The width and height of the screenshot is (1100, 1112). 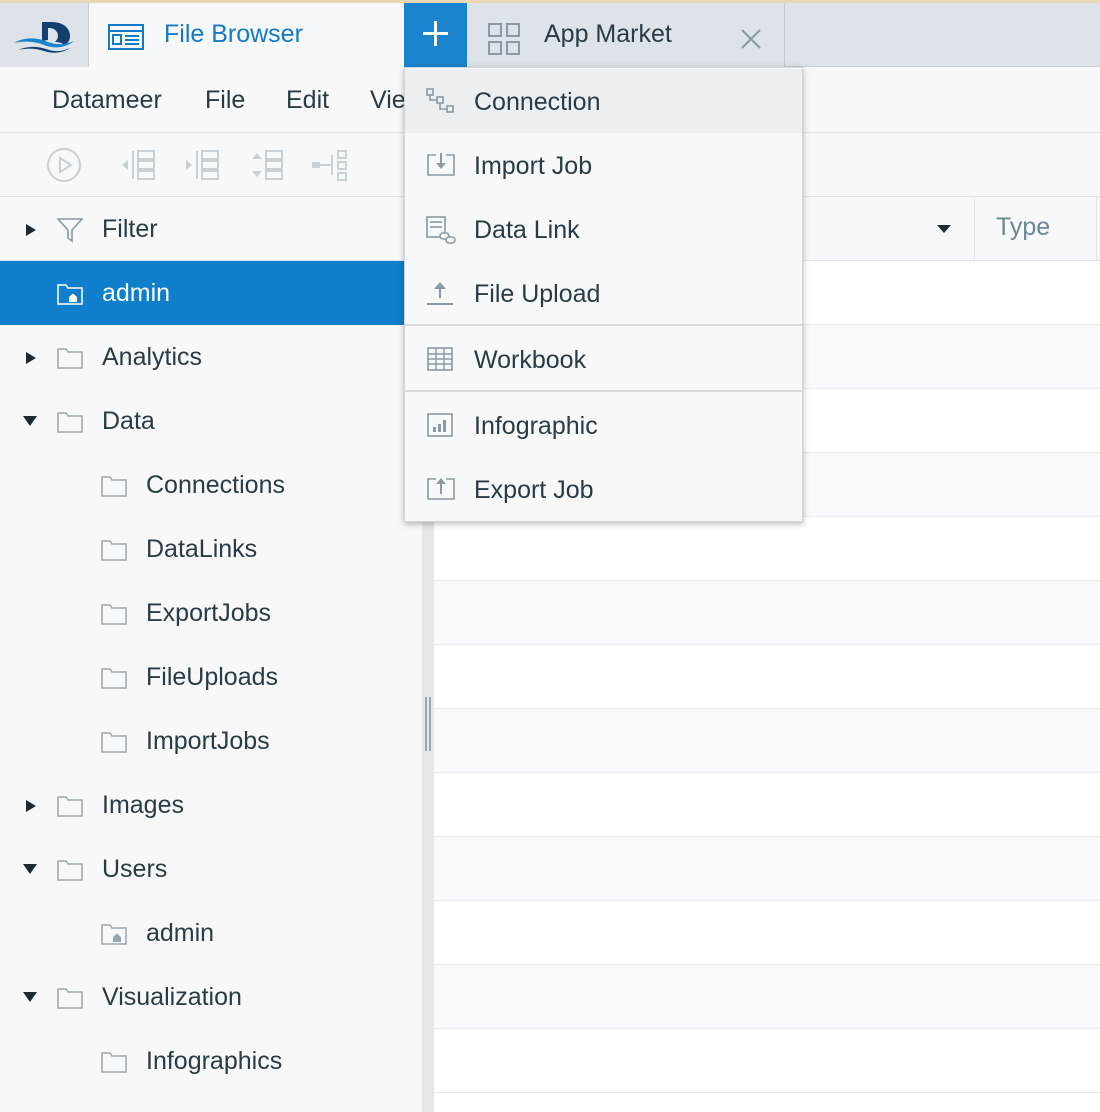 I want to click on dropdown-label-connection: Connection, so click(x=537, y=102).